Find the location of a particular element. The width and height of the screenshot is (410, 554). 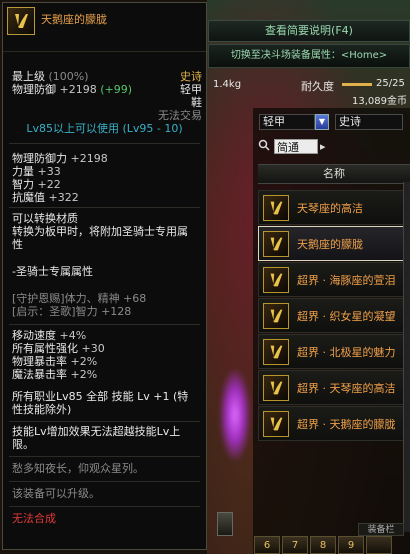

defense-label: 物理防御 is located at coordinates (34, 89).